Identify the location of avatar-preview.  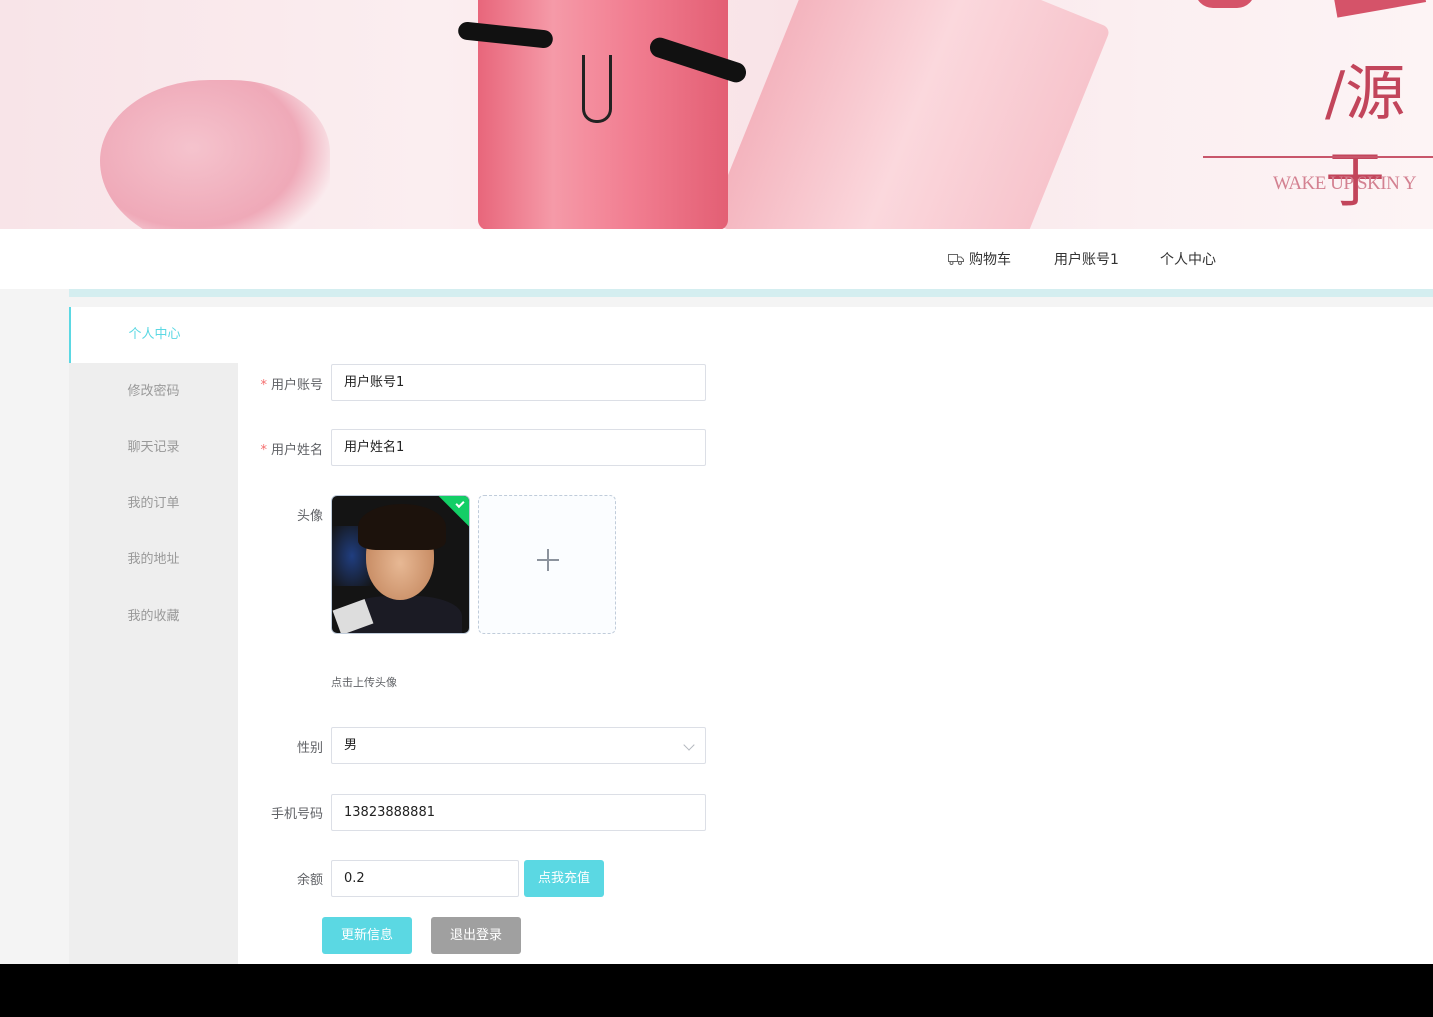
(400, 564).